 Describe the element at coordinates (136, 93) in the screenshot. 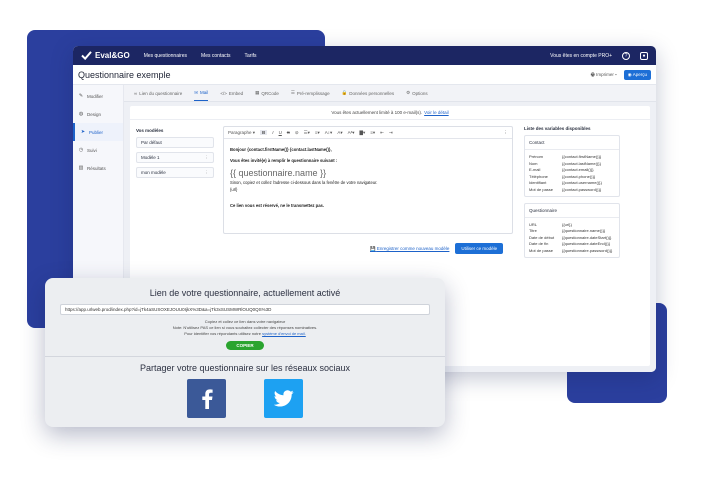

I see `link-icon: ∞` at that location.